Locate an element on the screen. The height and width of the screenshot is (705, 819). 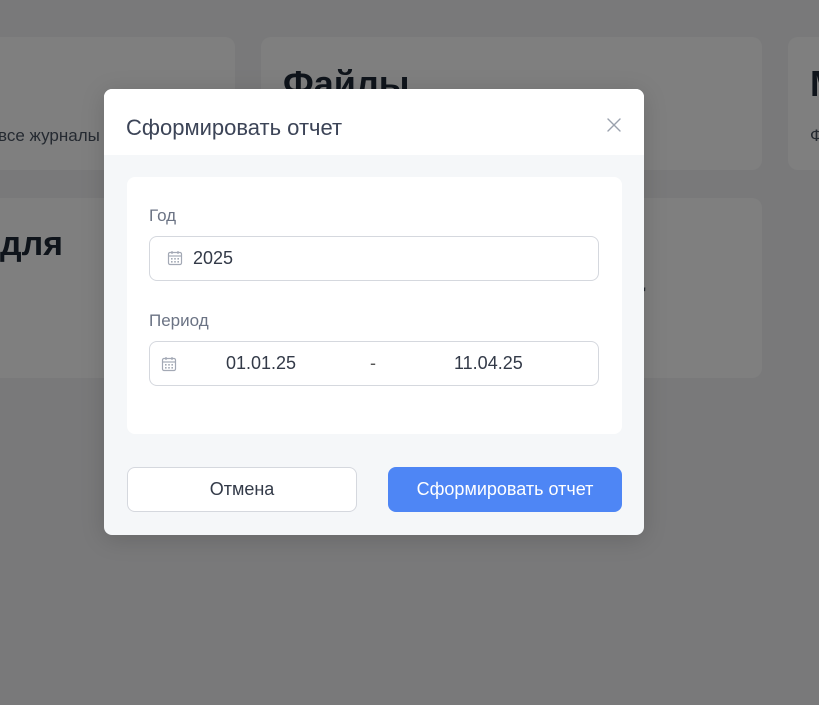
year-picker-input: 2025 is located at coordinates (374, 258).